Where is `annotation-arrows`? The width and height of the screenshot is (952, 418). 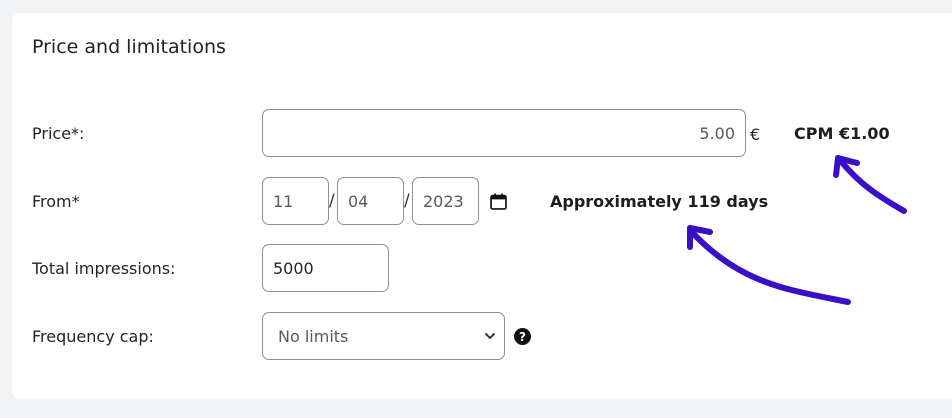
annotation-arrows is located at coordinates (797, 230).